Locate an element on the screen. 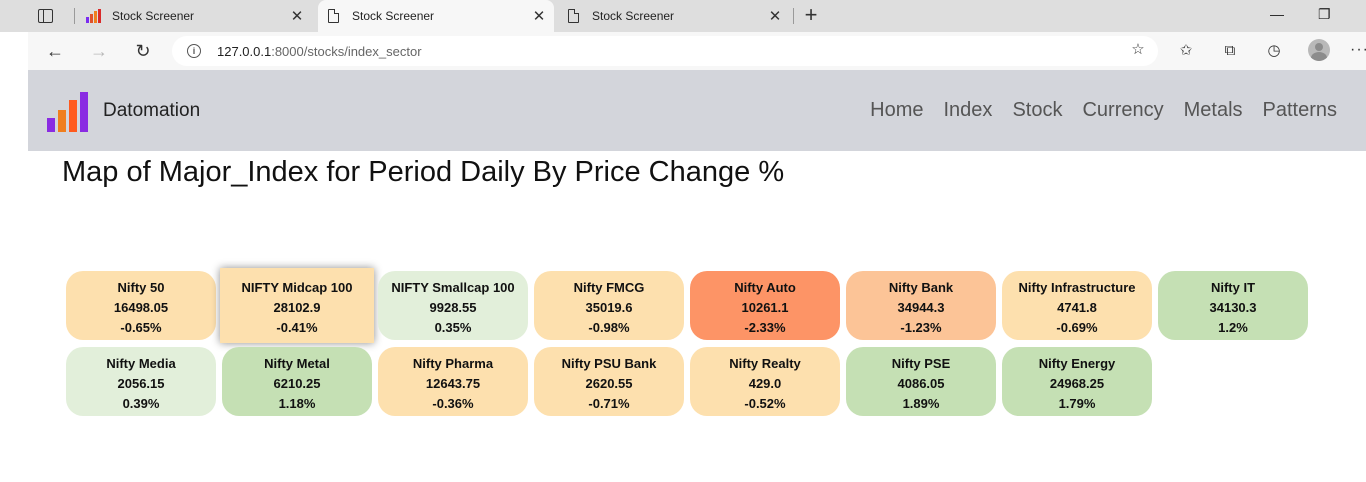  browser-tab-3: Stock Screener ✕ is located at coordinates (674, 16).